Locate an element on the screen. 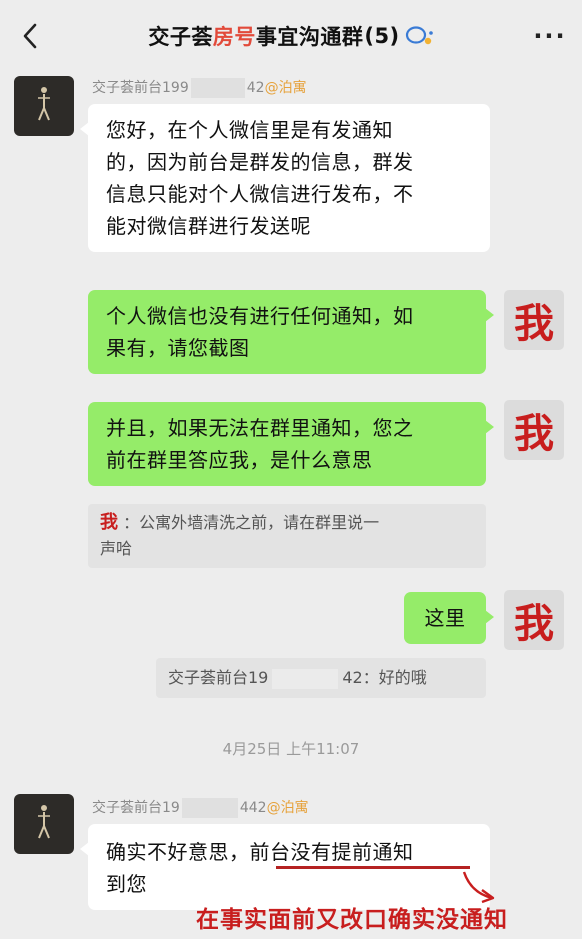 This screenshot has width=582, height=939. annotation-arrow-icon is located at coordinates (478, 887).